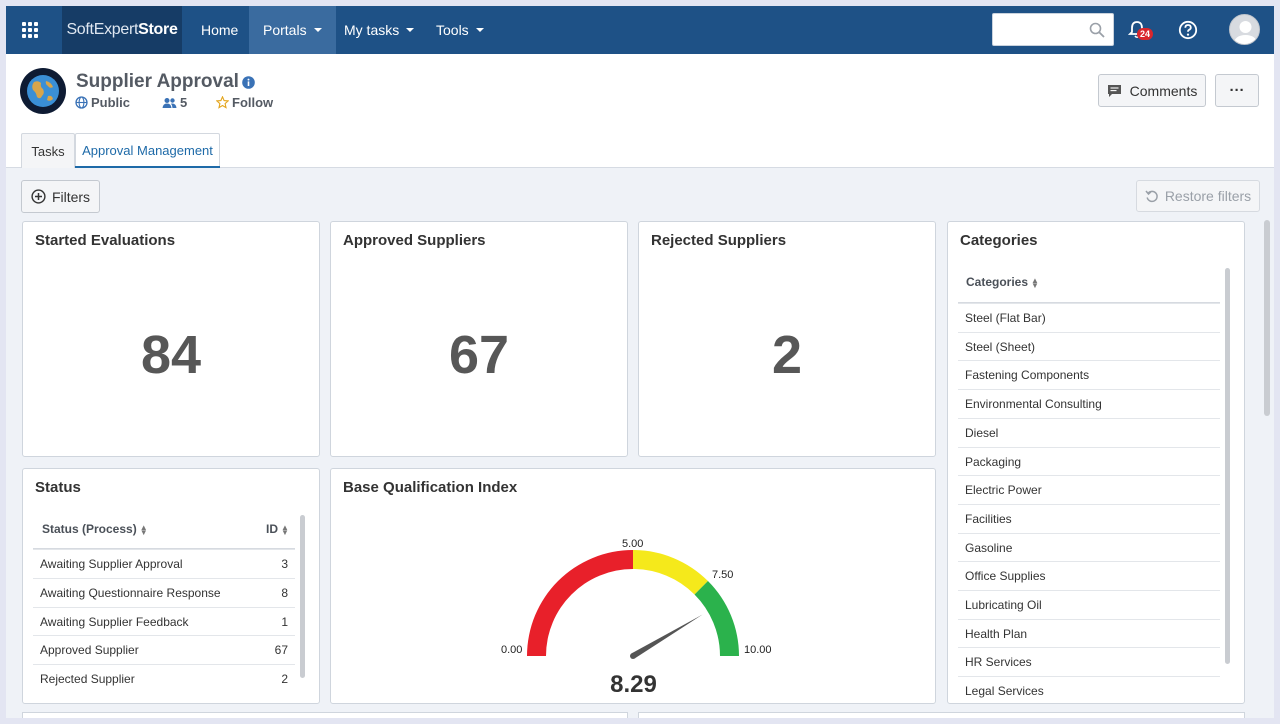 The width and height of the screenshot is (1280, 724). Describe the element at coordinates (1033, 404) in the screenshot. I see `category-label: Environmental Consulting` at that location.